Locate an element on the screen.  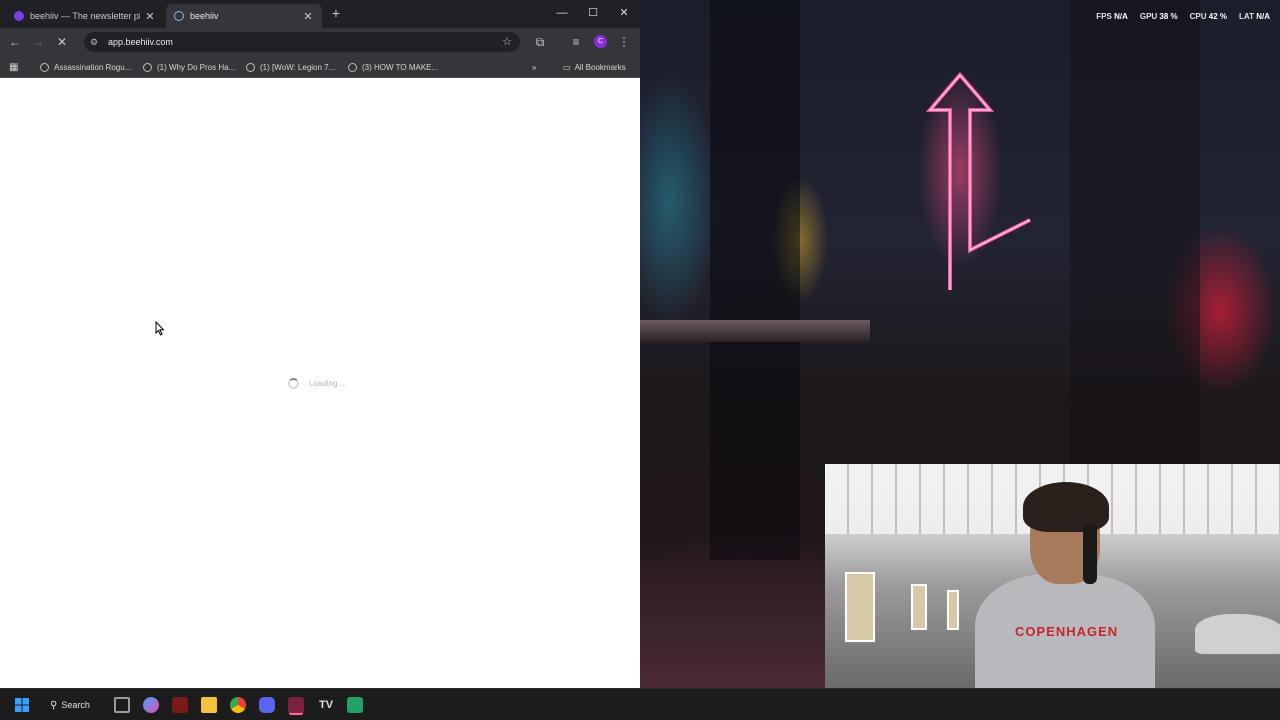
webcam-feed: COPENHAGEN is located at coordinates (1052, 576).